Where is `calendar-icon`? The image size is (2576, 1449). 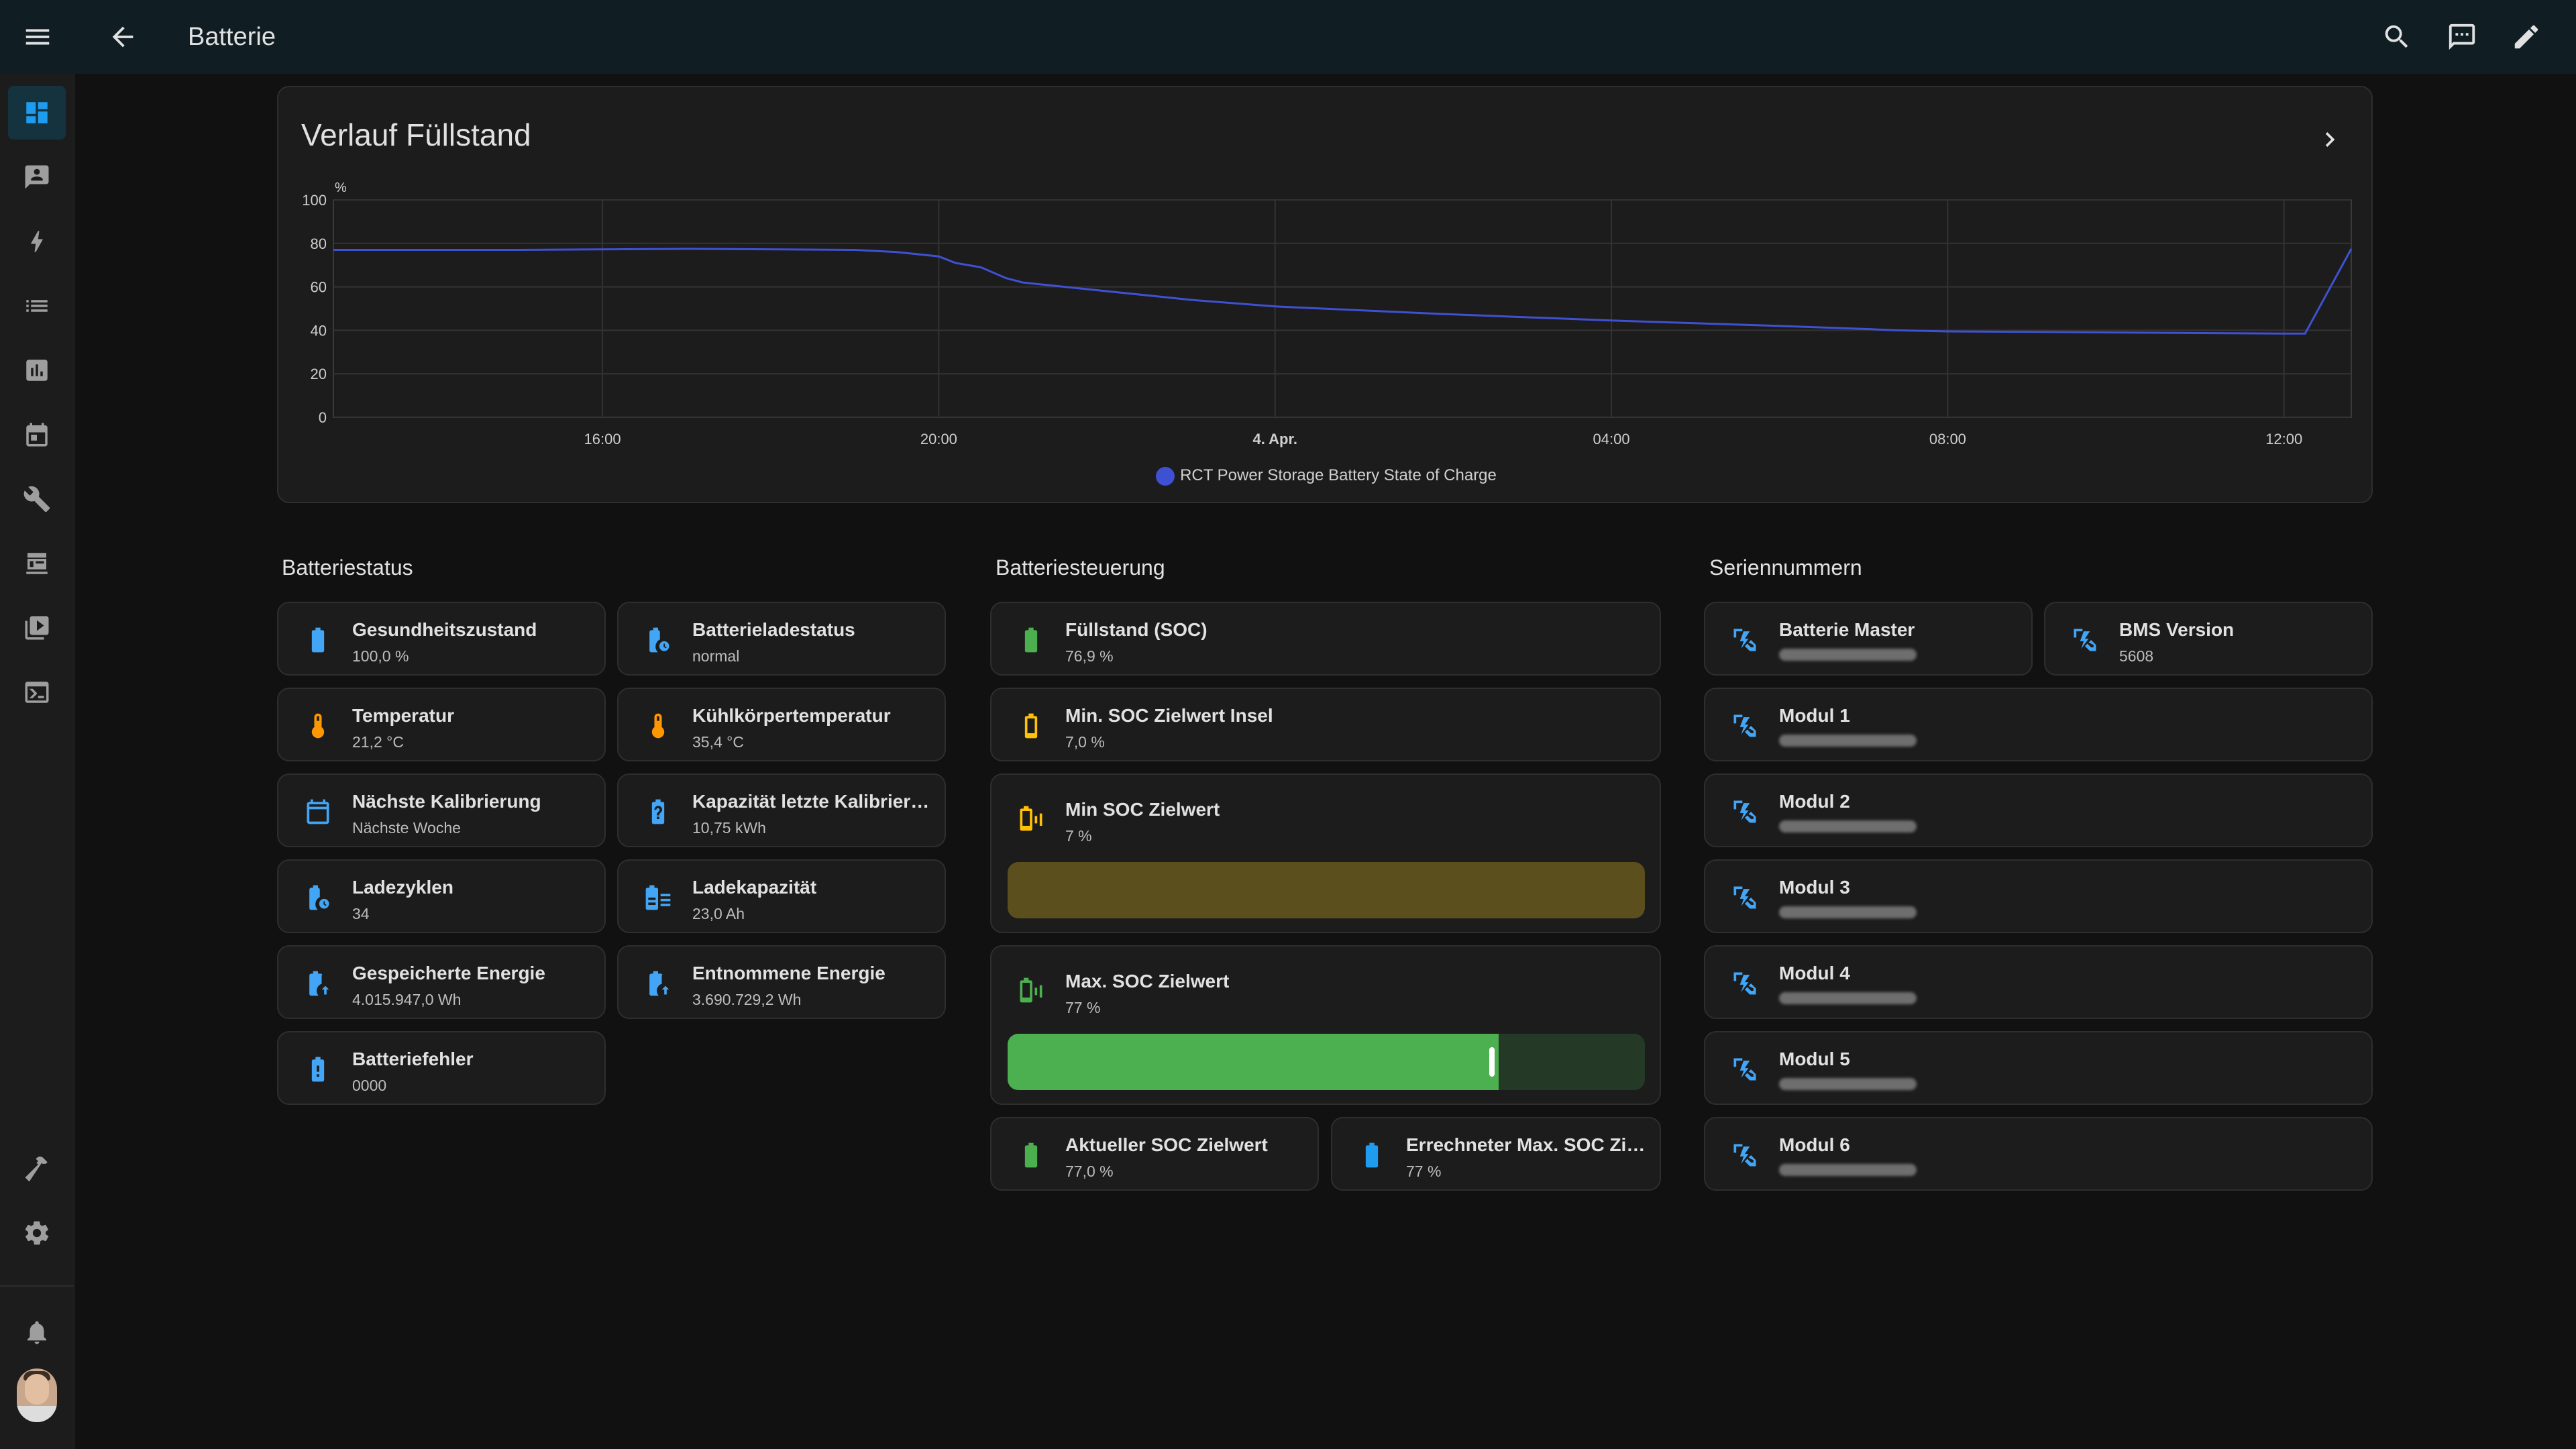
calendar-icon is located at coordinates (37, 435).